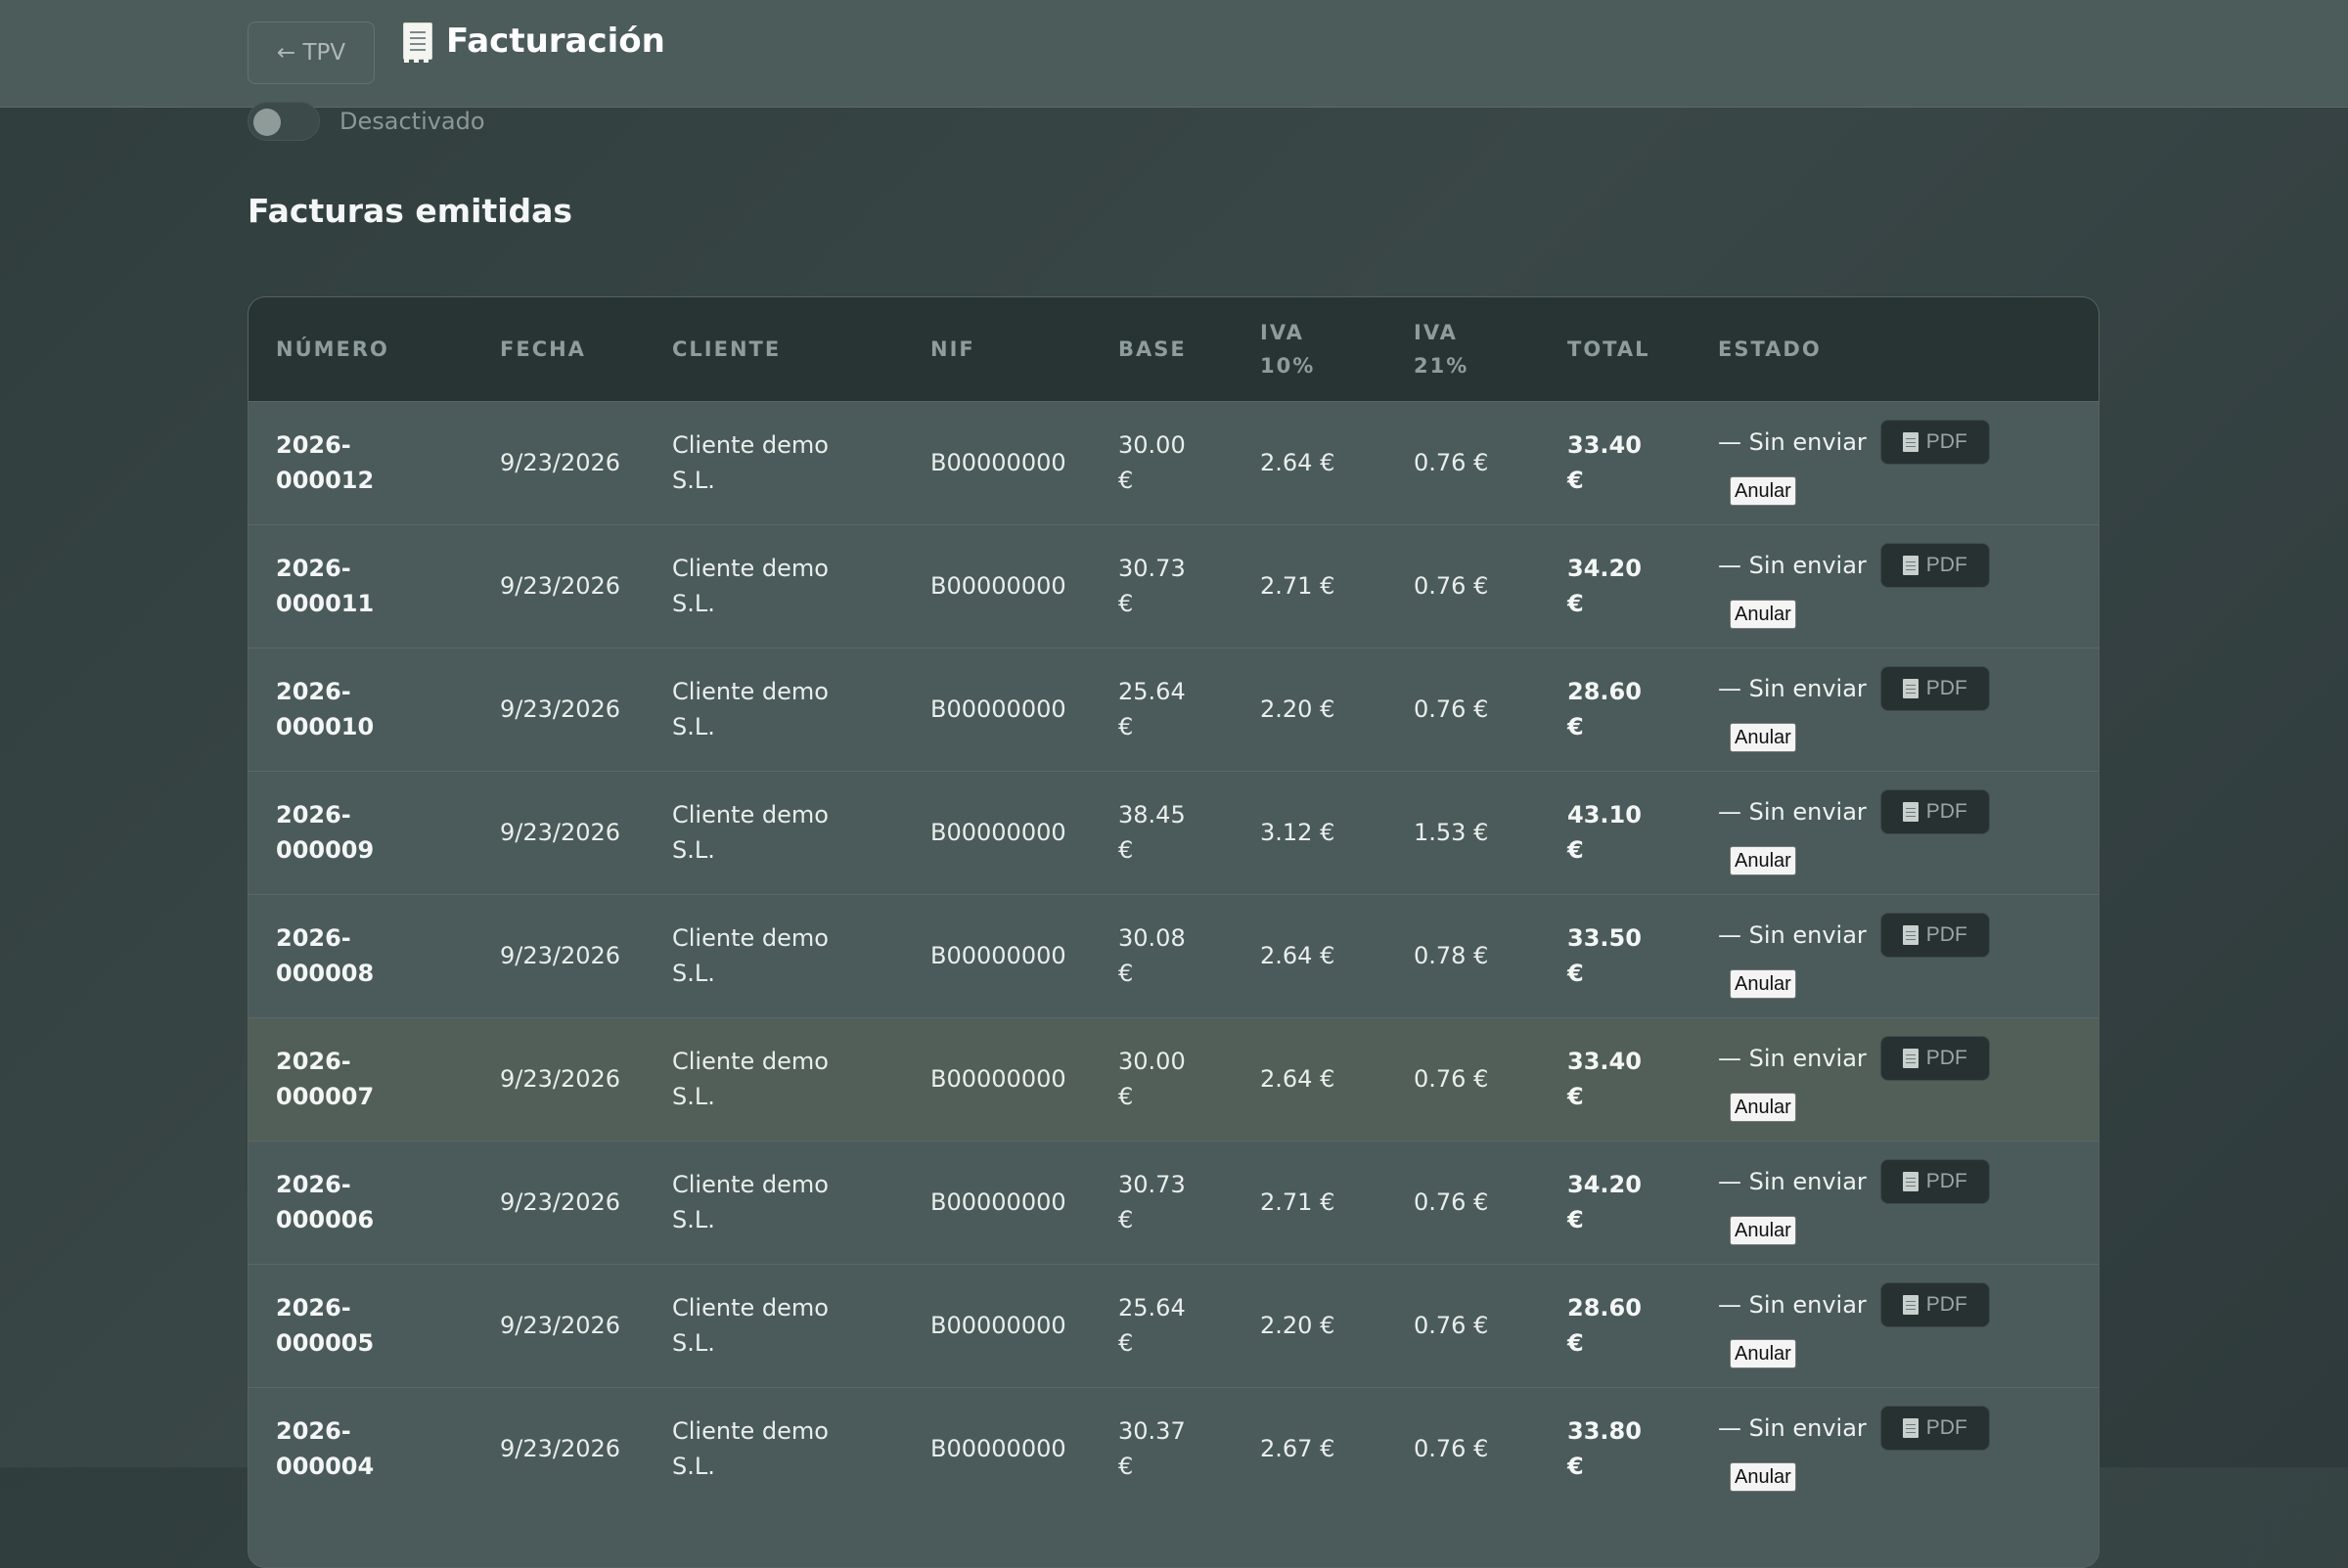 The width and height of the screenshot is (2348, 1568). I want to click on back-to-tpv-button: ← TPV, so click(311, 53).